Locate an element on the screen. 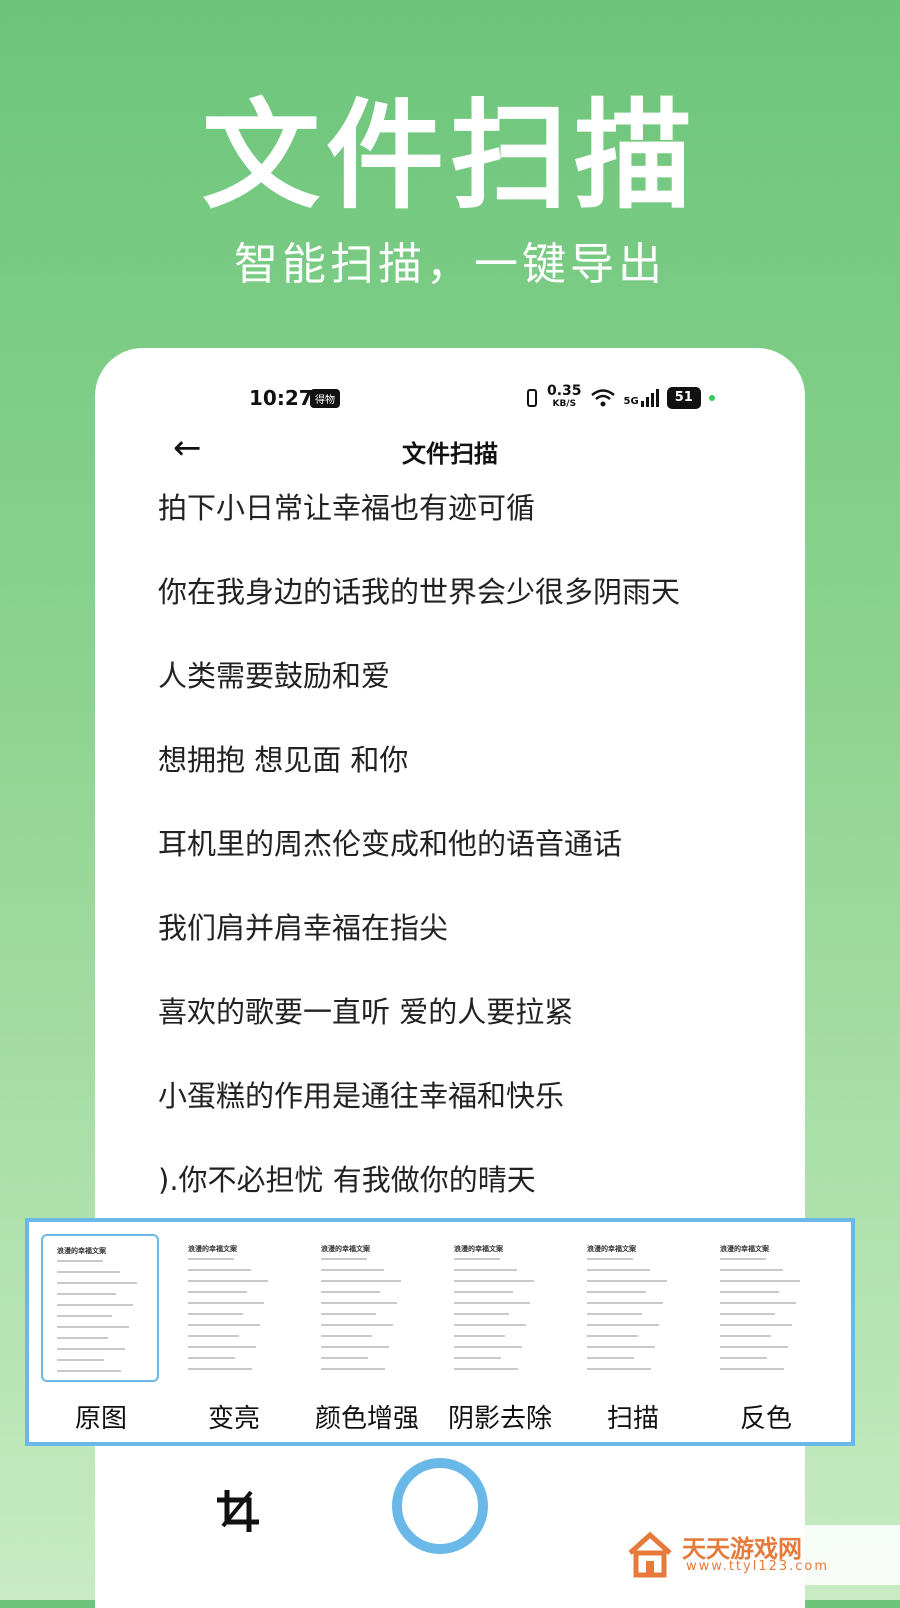  filter-shadow-remove: 浪漫的幸福文案 阴影去除 is located at coordinates (500, 1340).